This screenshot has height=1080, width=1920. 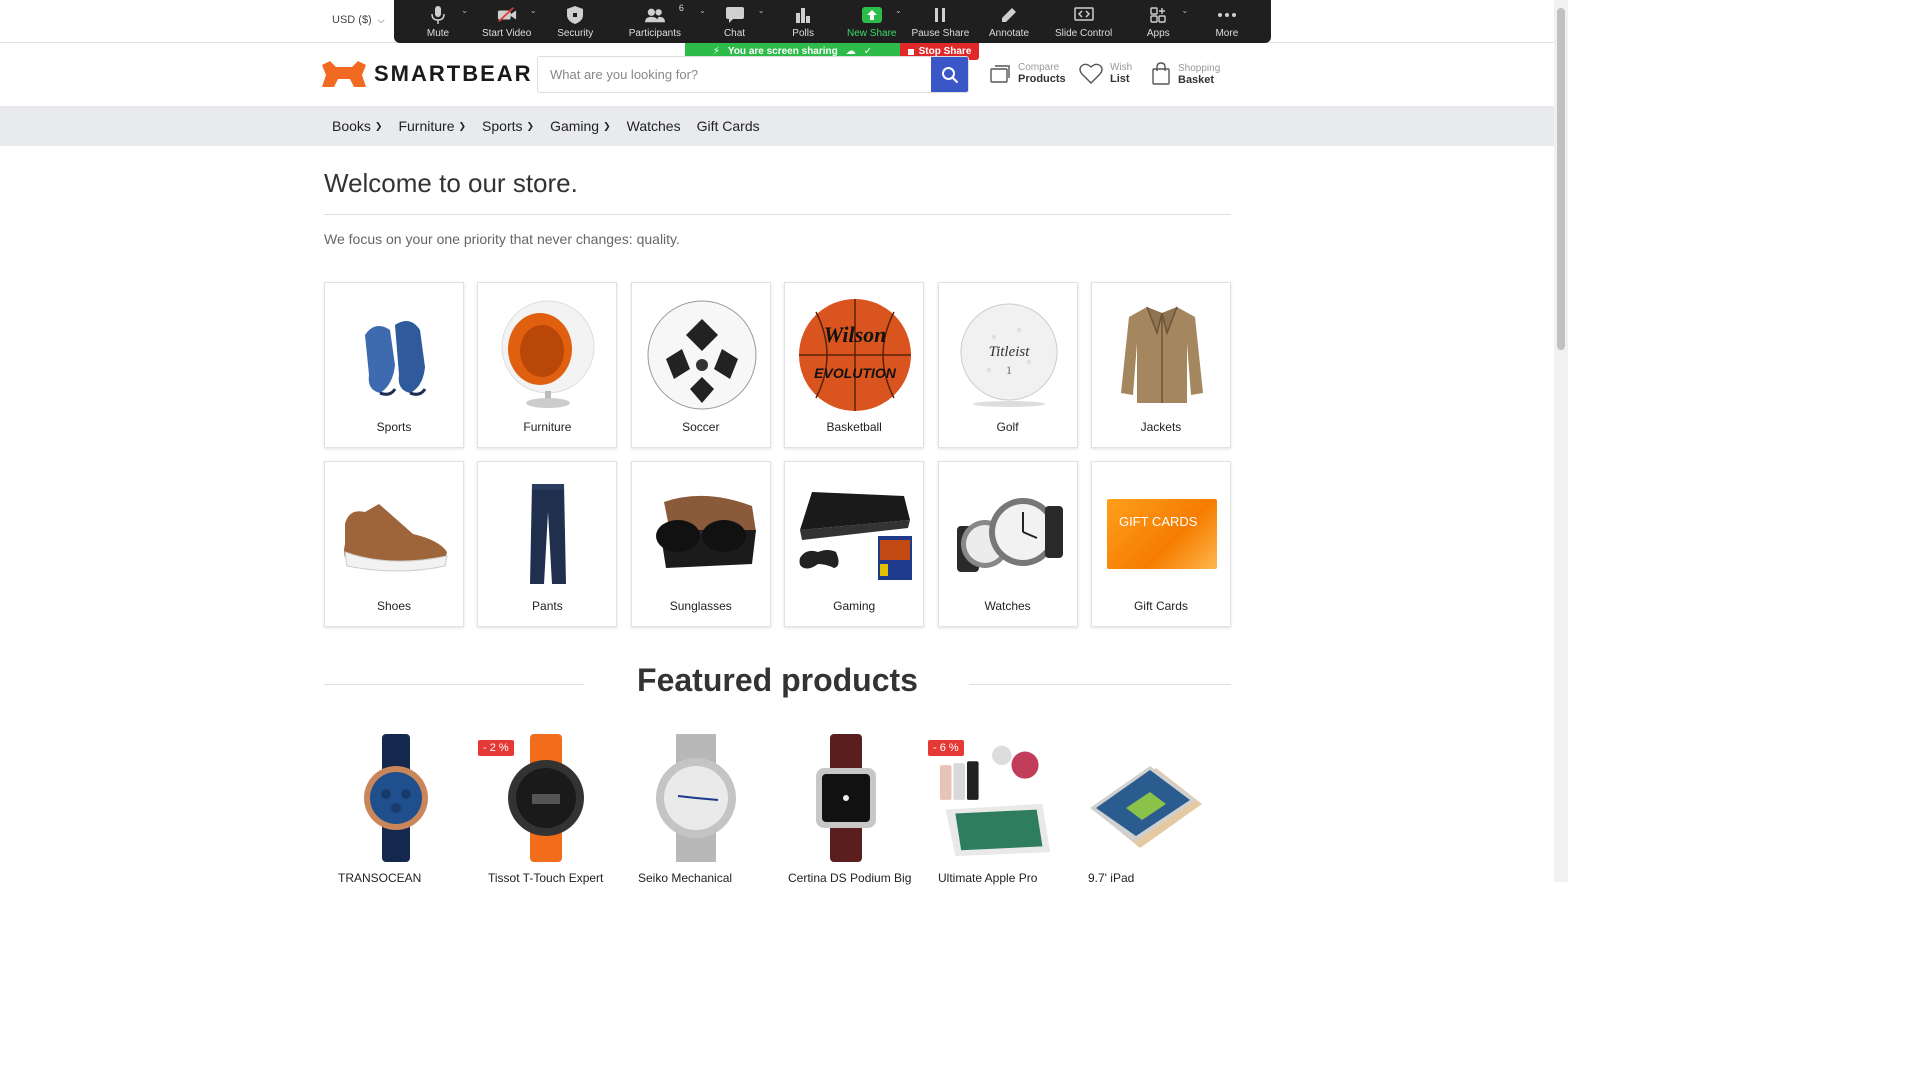 I want to click on security-button: Security, so click(x=575, y=21).